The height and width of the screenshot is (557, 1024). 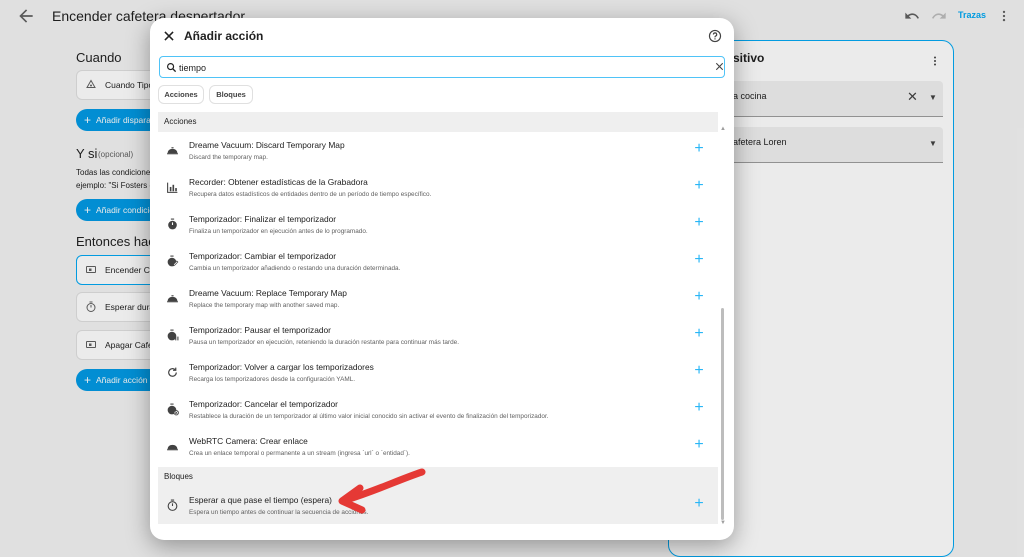 What do you see at coordinates (263, 404) in the screenshot?
I see `item-title: Temporizador: Cancelar el temporizador` at bounding box center [263, 404].